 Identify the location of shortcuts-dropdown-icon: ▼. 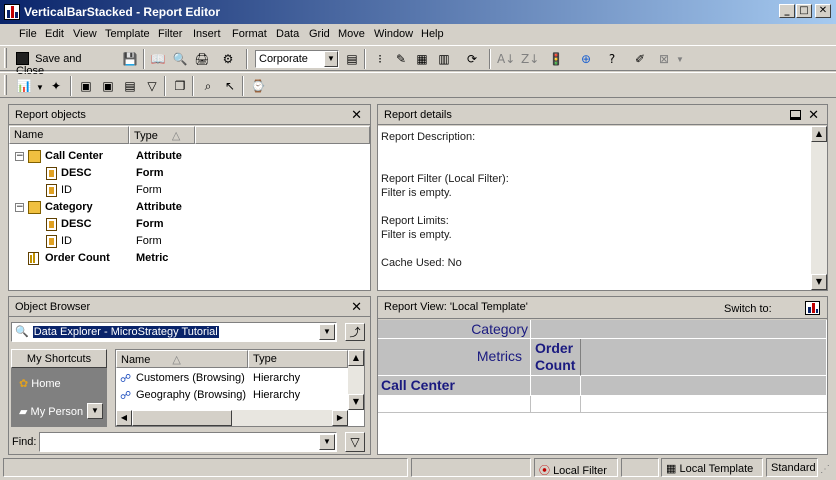
(95, 411).